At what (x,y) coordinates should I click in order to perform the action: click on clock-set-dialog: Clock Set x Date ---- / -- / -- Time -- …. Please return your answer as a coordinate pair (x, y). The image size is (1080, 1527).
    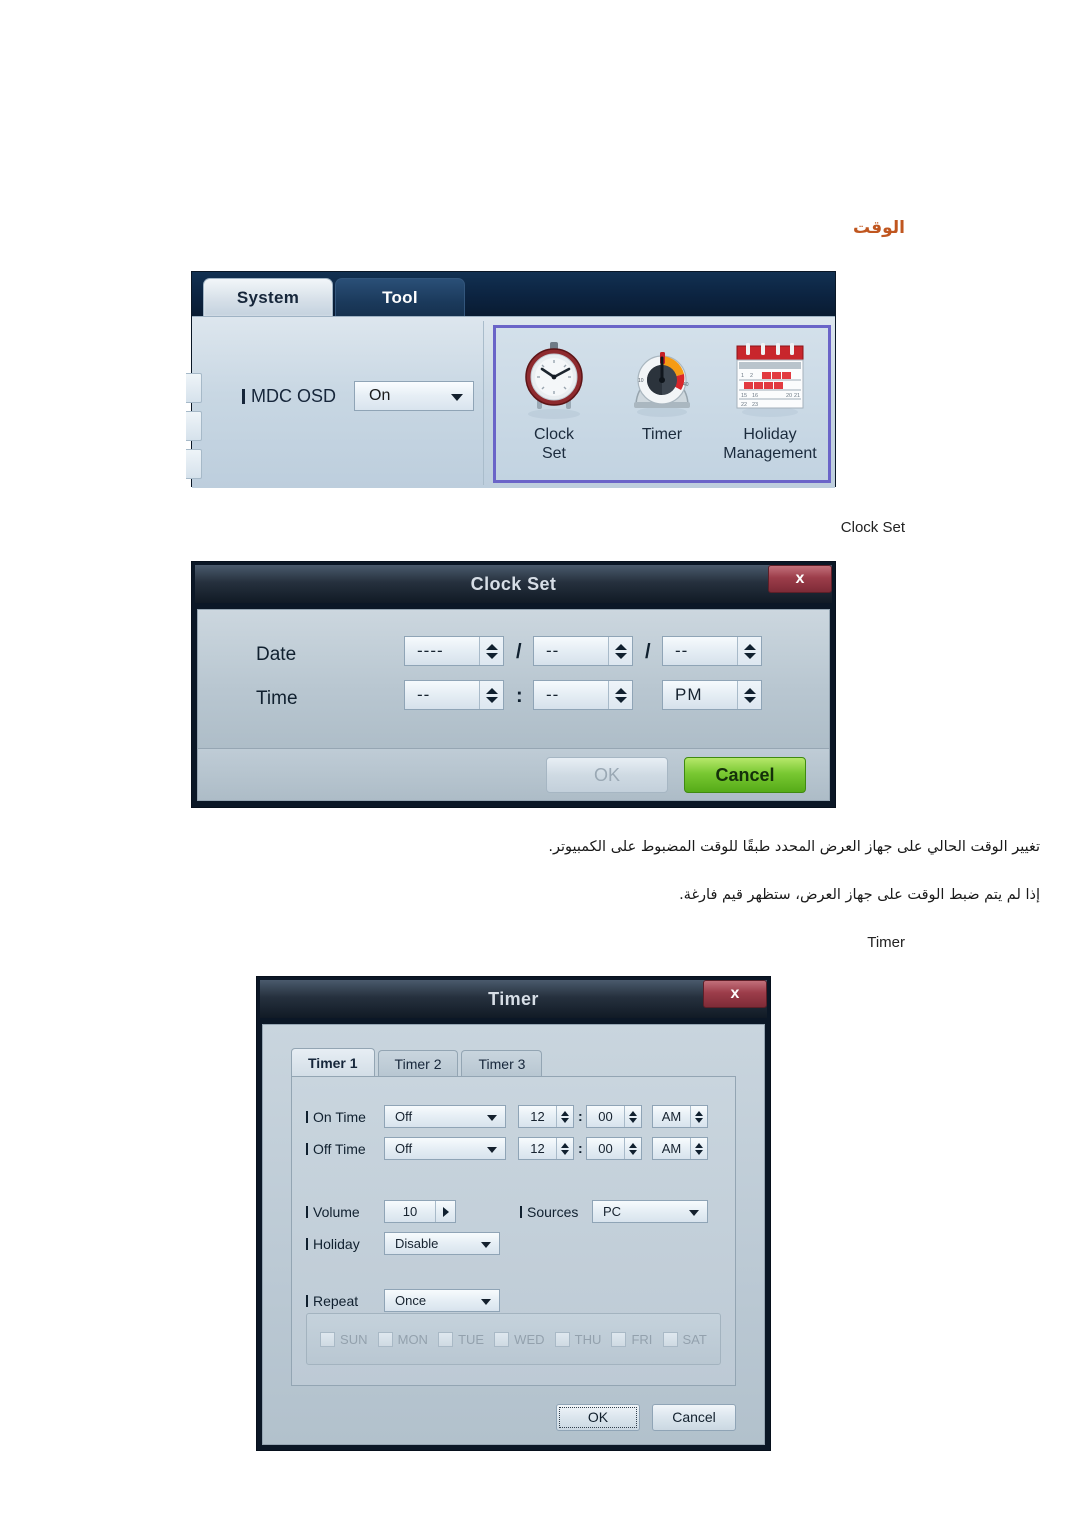
    Looking at the image, I should click on (513, 684).